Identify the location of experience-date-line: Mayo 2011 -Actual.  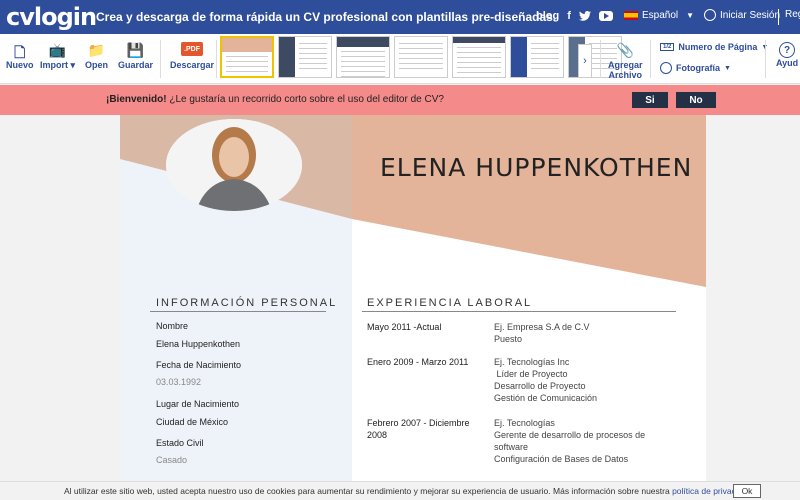
(404, 327).